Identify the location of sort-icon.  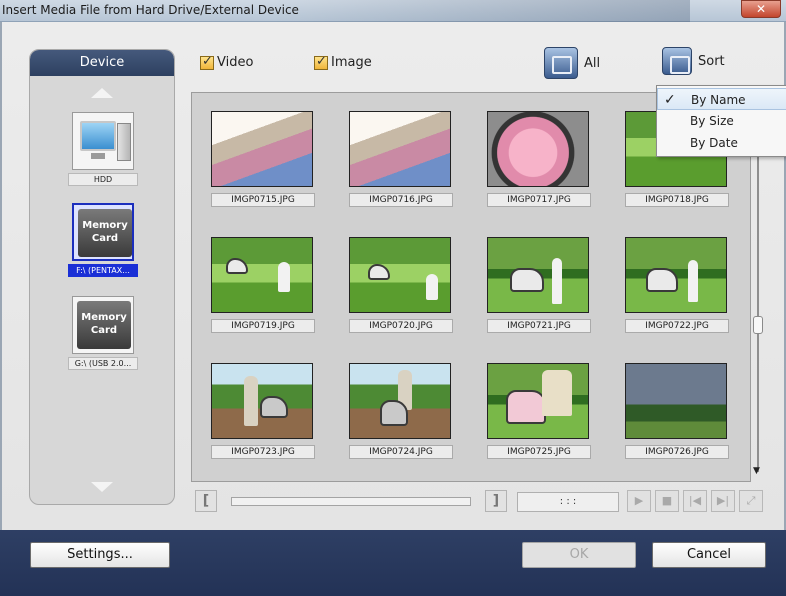
(677, 61).